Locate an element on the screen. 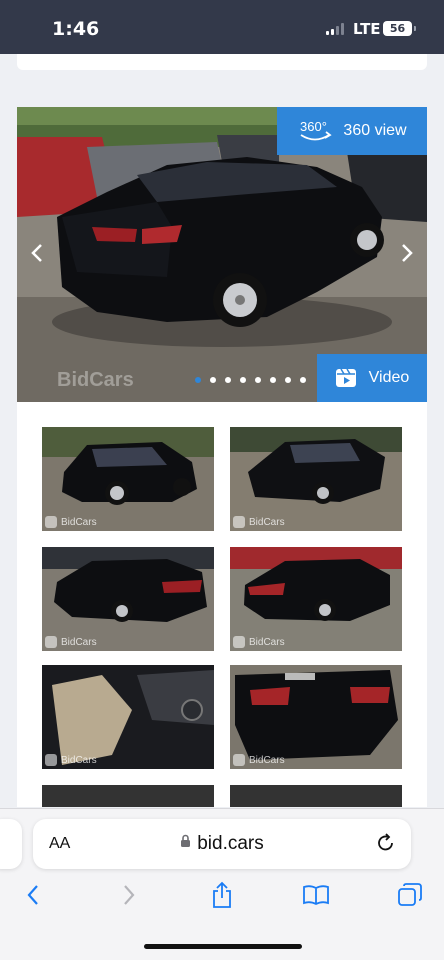 The image size is (444, 960). next-photo-button is located at coordinates (407, 253).